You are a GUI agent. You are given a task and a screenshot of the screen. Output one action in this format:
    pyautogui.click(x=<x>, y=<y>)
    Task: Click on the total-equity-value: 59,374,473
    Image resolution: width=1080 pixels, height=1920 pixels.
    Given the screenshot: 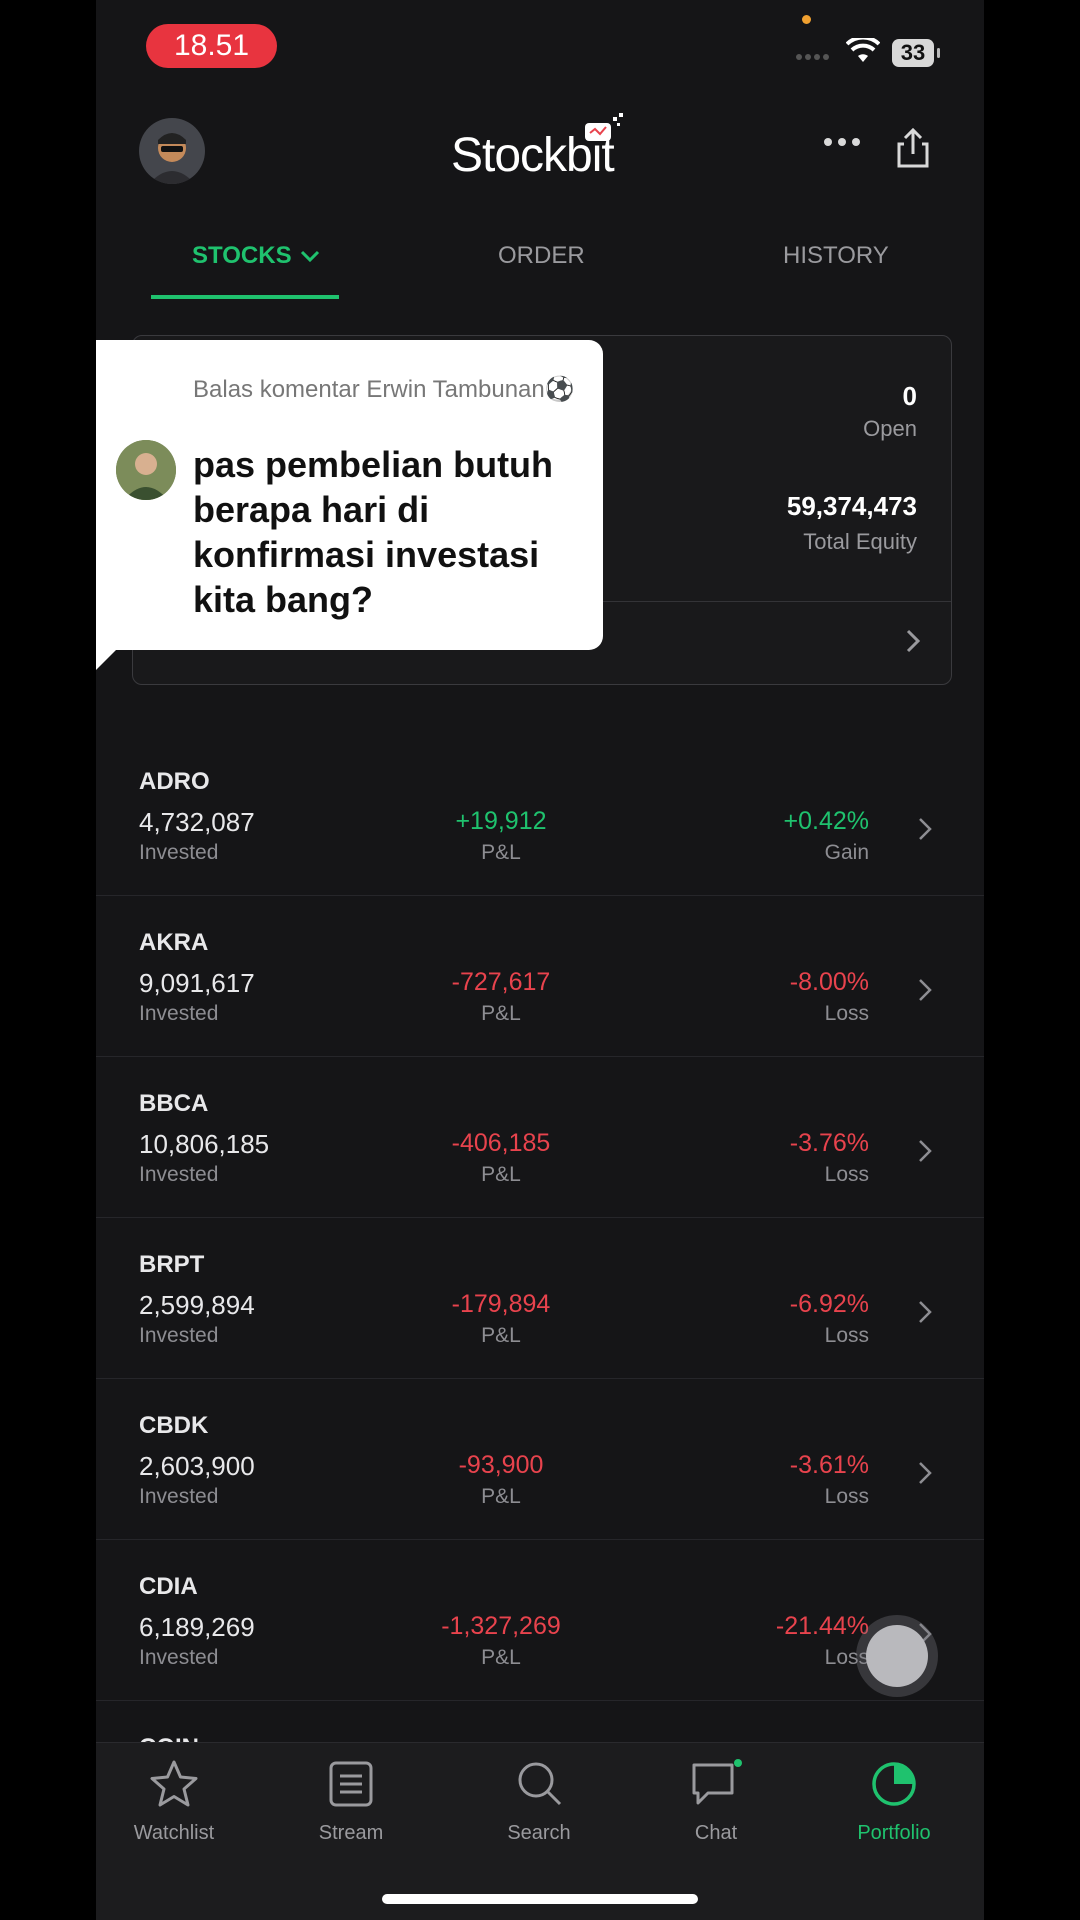 What is the action you would take?
    pyautogui.click(x=851, y=506)
    